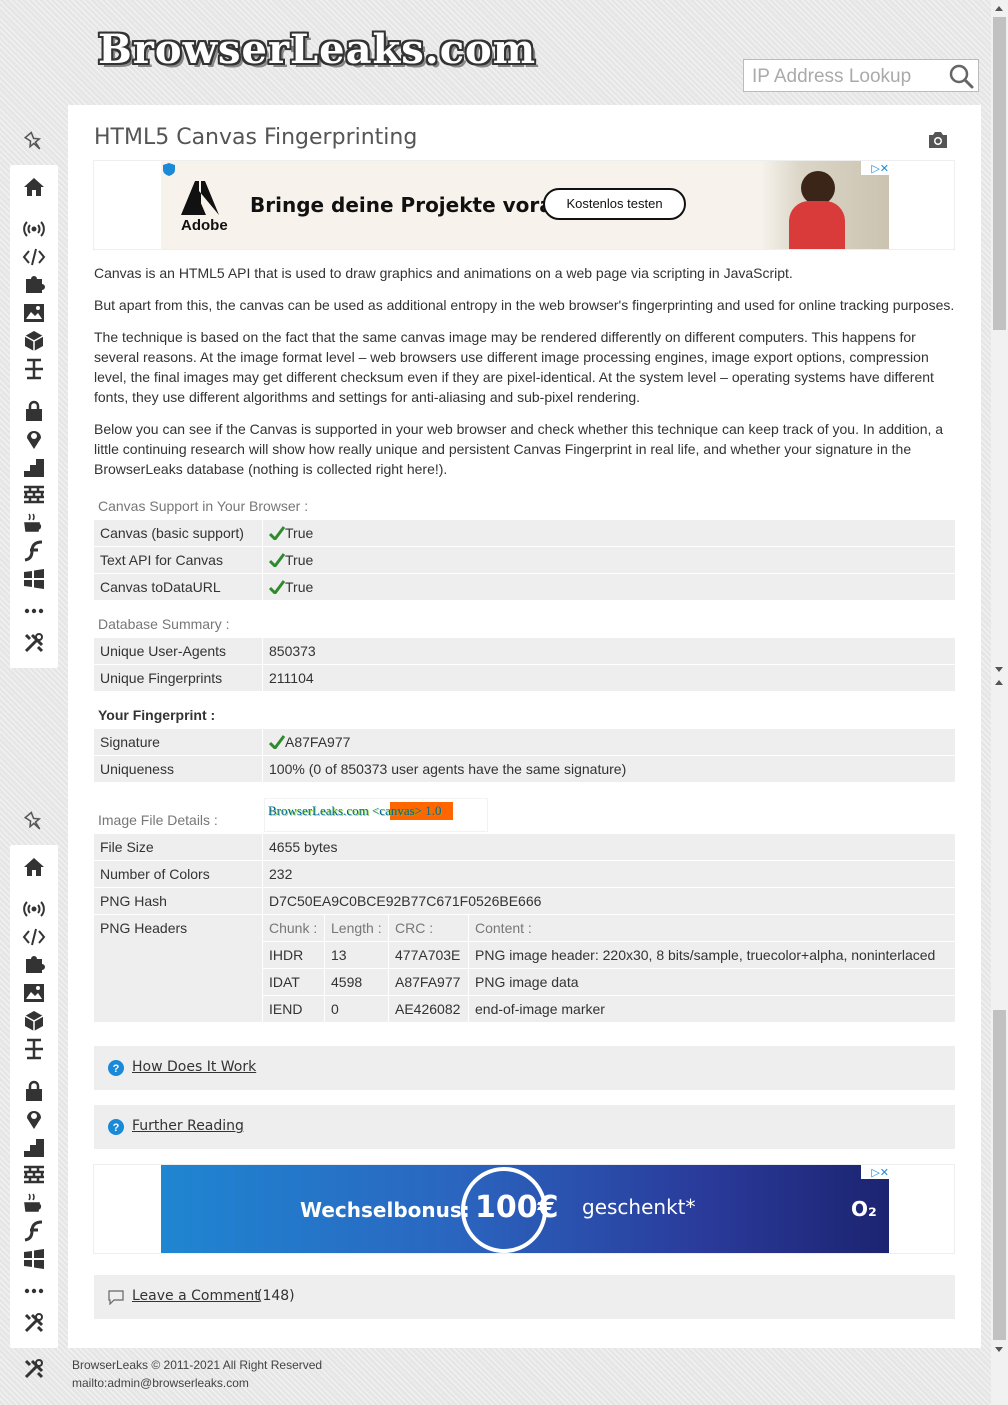 Image resolution: width=1008 pixels, height=1405 pixels. Describe the element at coordinates (614, 204) in the screenshot. I see `ad-cta-button: Kostenlos testen` at that location.